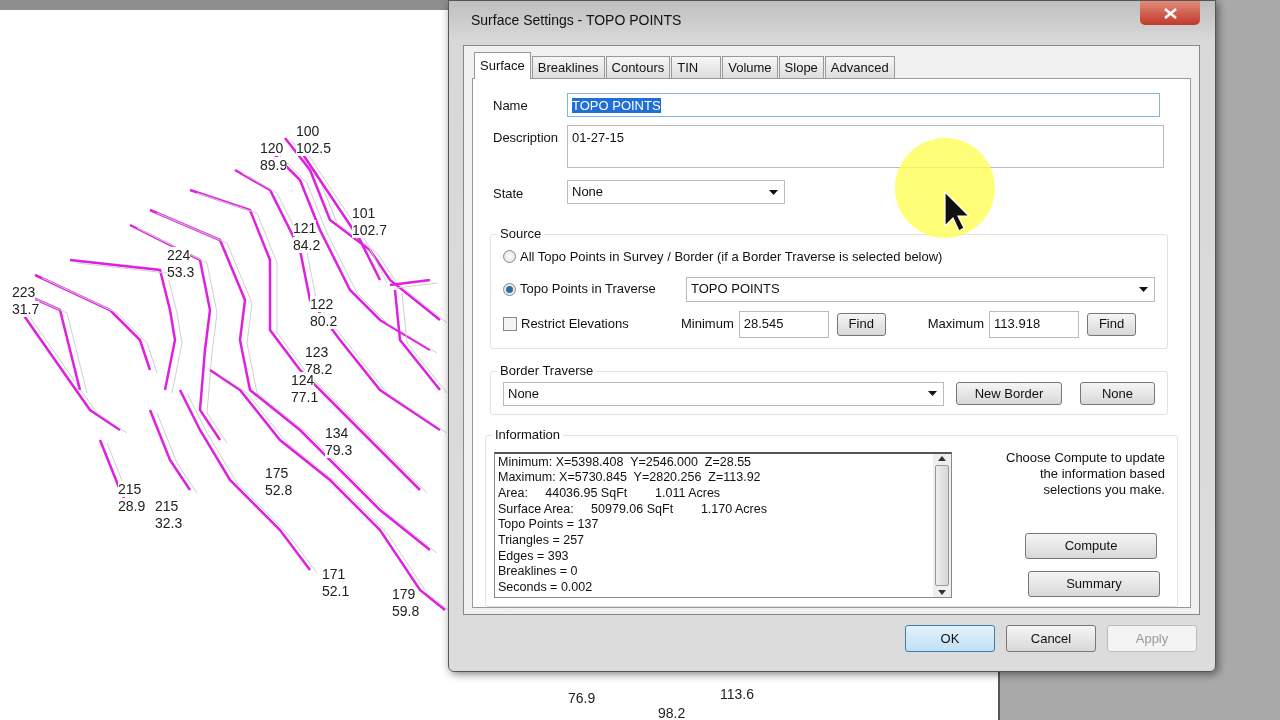 The height and width of the screenshot is (720, 1280). Describe the element at coordinates (859, 67) in the screenshot. I see `tab: Advanced` at that location.